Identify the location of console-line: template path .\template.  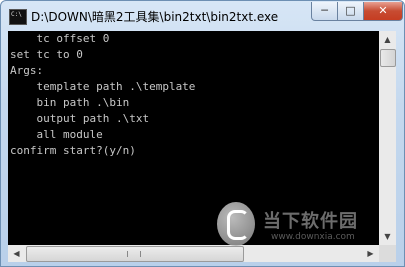
(103, 86).